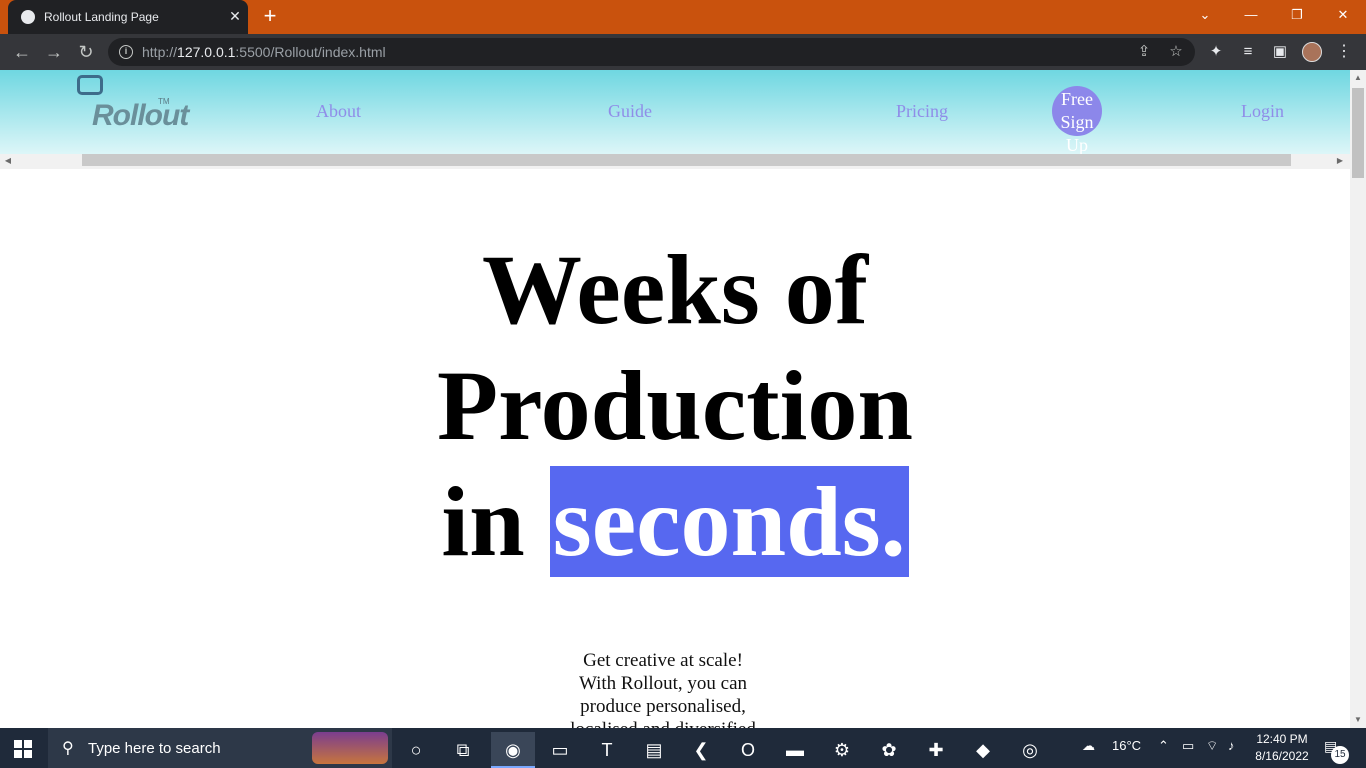 The height and width of the screenshot is (768, 1366). Describe the element at coordinates (1144, 52) in the screenshot. I see `share-icon: ⇪` at that location.